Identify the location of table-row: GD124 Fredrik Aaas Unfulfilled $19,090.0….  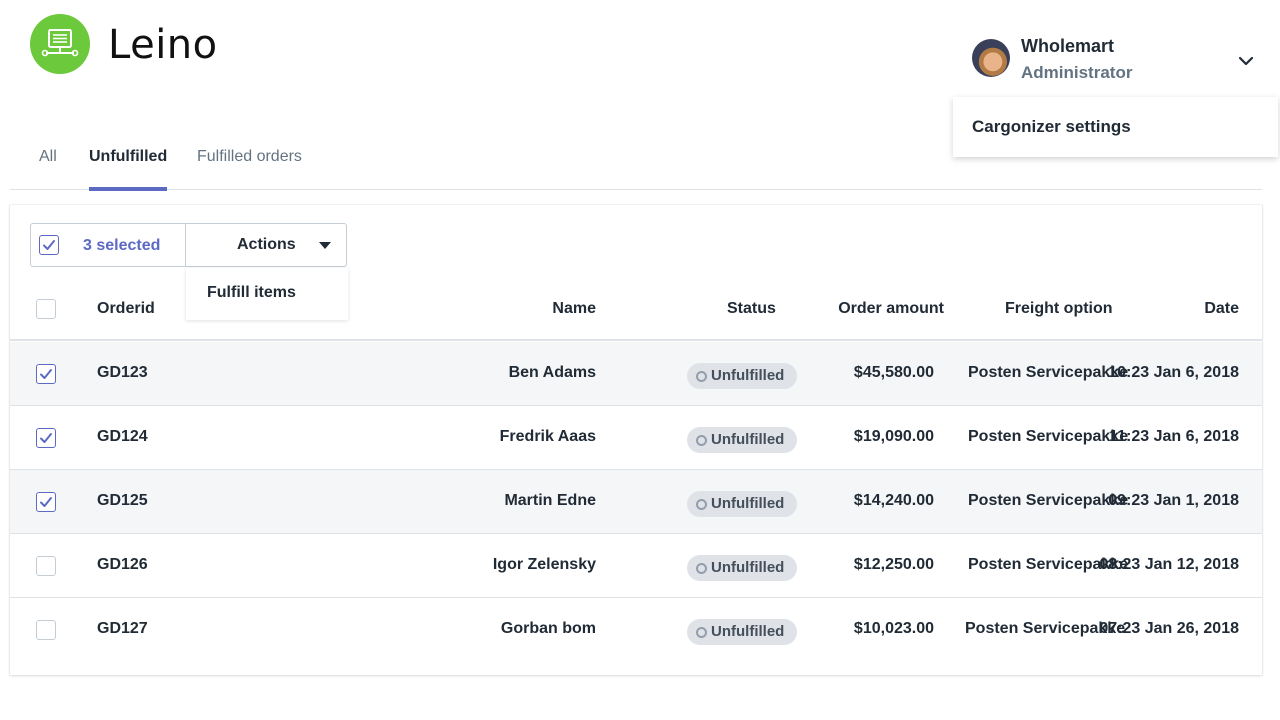
(636, 438).